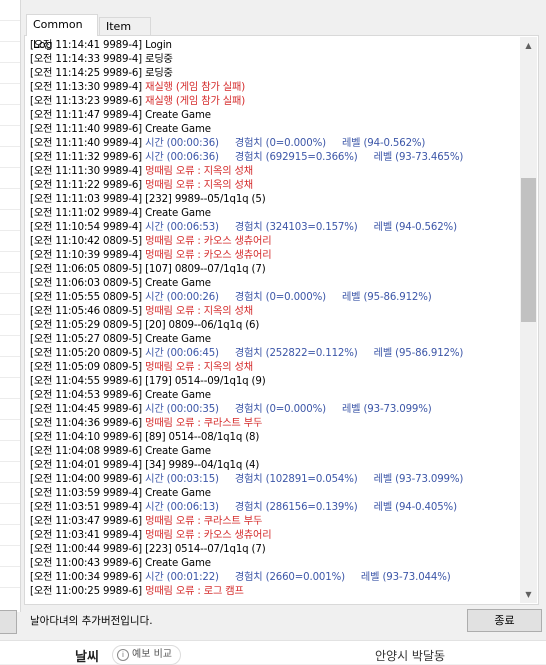 The width and height of the screenshot is (546, 665). I want to click on log-line: [오전 11:11:22 9989-6] 멍때림 오류 : 지옥의 성채, so click(275, 186).